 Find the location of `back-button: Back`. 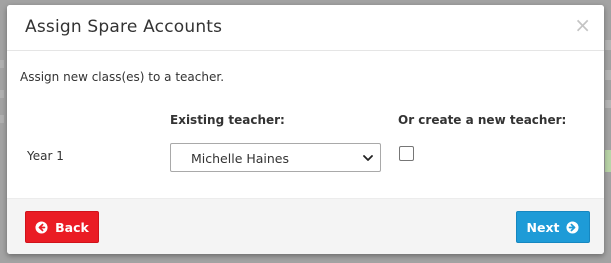

back-button: Back is located at coordinates (62, 227).